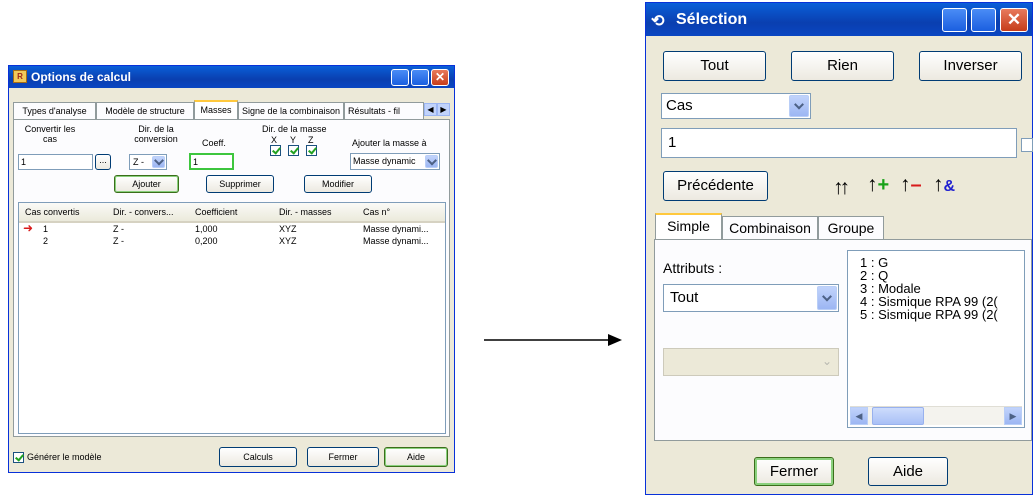 The image size is (1034, 495). Describe the element at coordinates (553, 340) in the screenshot. I see `arrow-right-icon` at that location.